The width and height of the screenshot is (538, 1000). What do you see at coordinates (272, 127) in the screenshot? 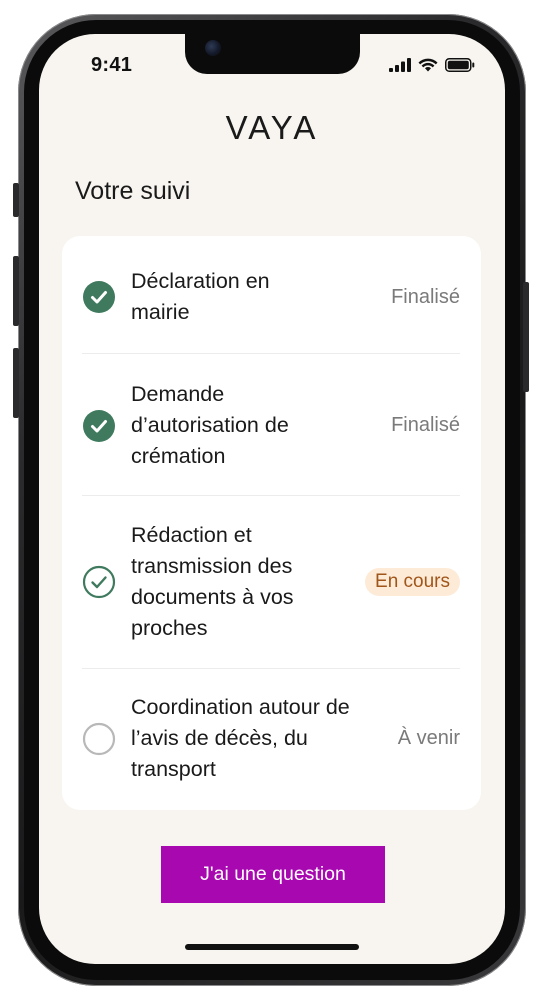
I see `brand-logo: VAYA` at bounding box center [272, 127].